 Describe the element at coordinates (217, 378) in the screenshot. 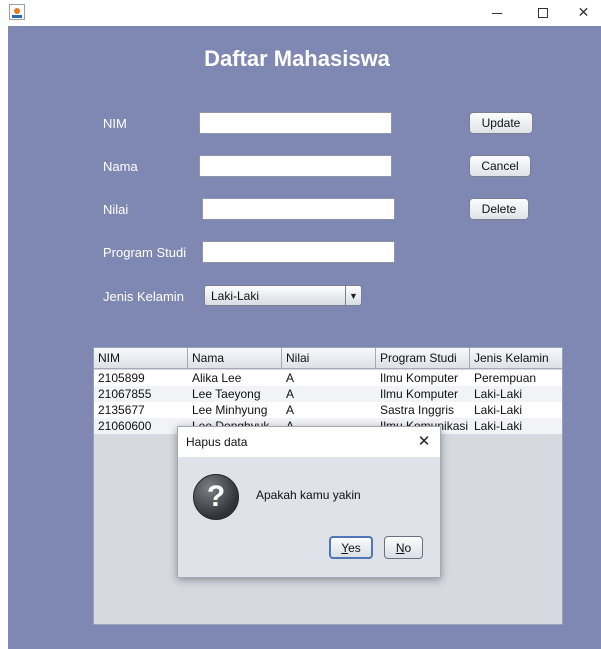

I see `cell-nama: Alika Lee` at that location.